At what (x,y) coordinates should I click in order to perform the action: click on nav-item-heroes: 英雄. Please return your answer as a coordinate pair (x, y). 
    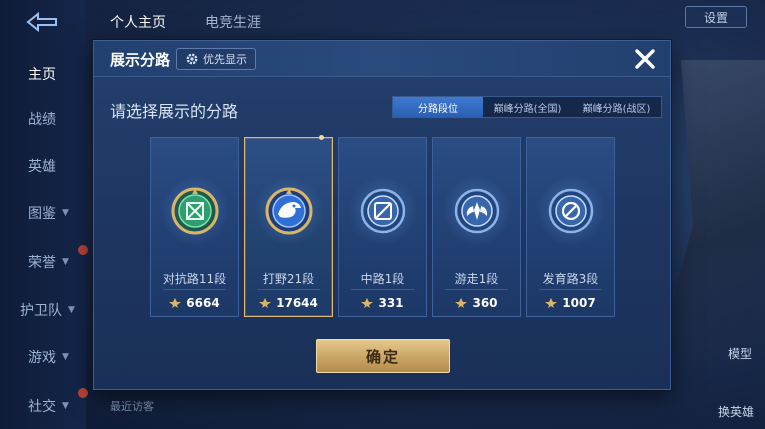
    Looking at the image, I should click on (43, 166).